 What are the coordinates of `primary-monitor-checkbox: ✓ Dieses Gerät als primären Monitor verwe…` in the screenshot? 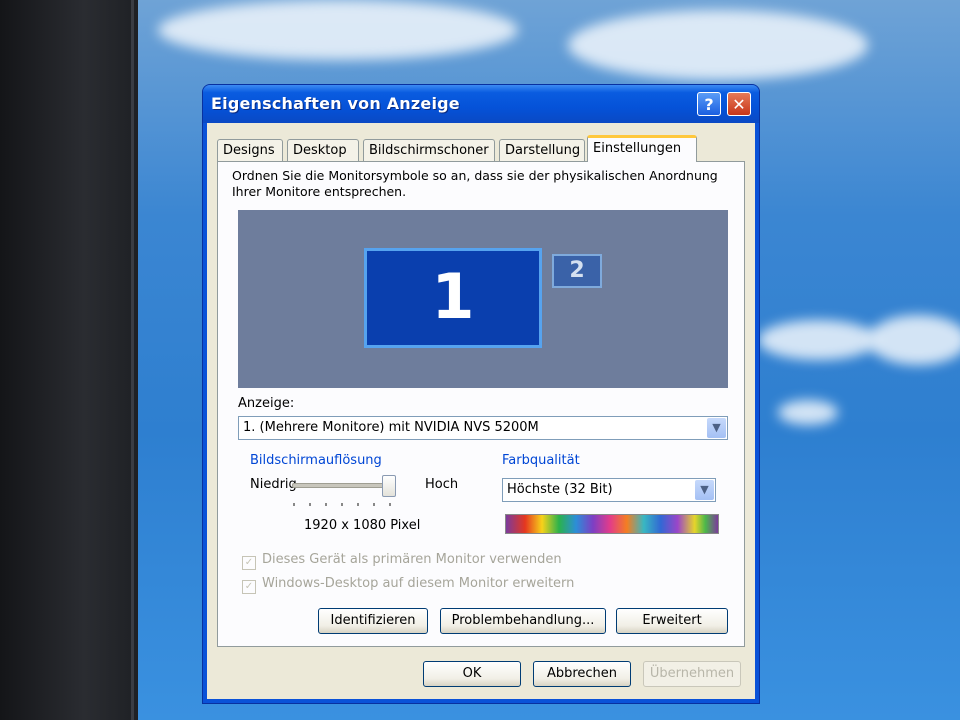 It's located at (402, 561).